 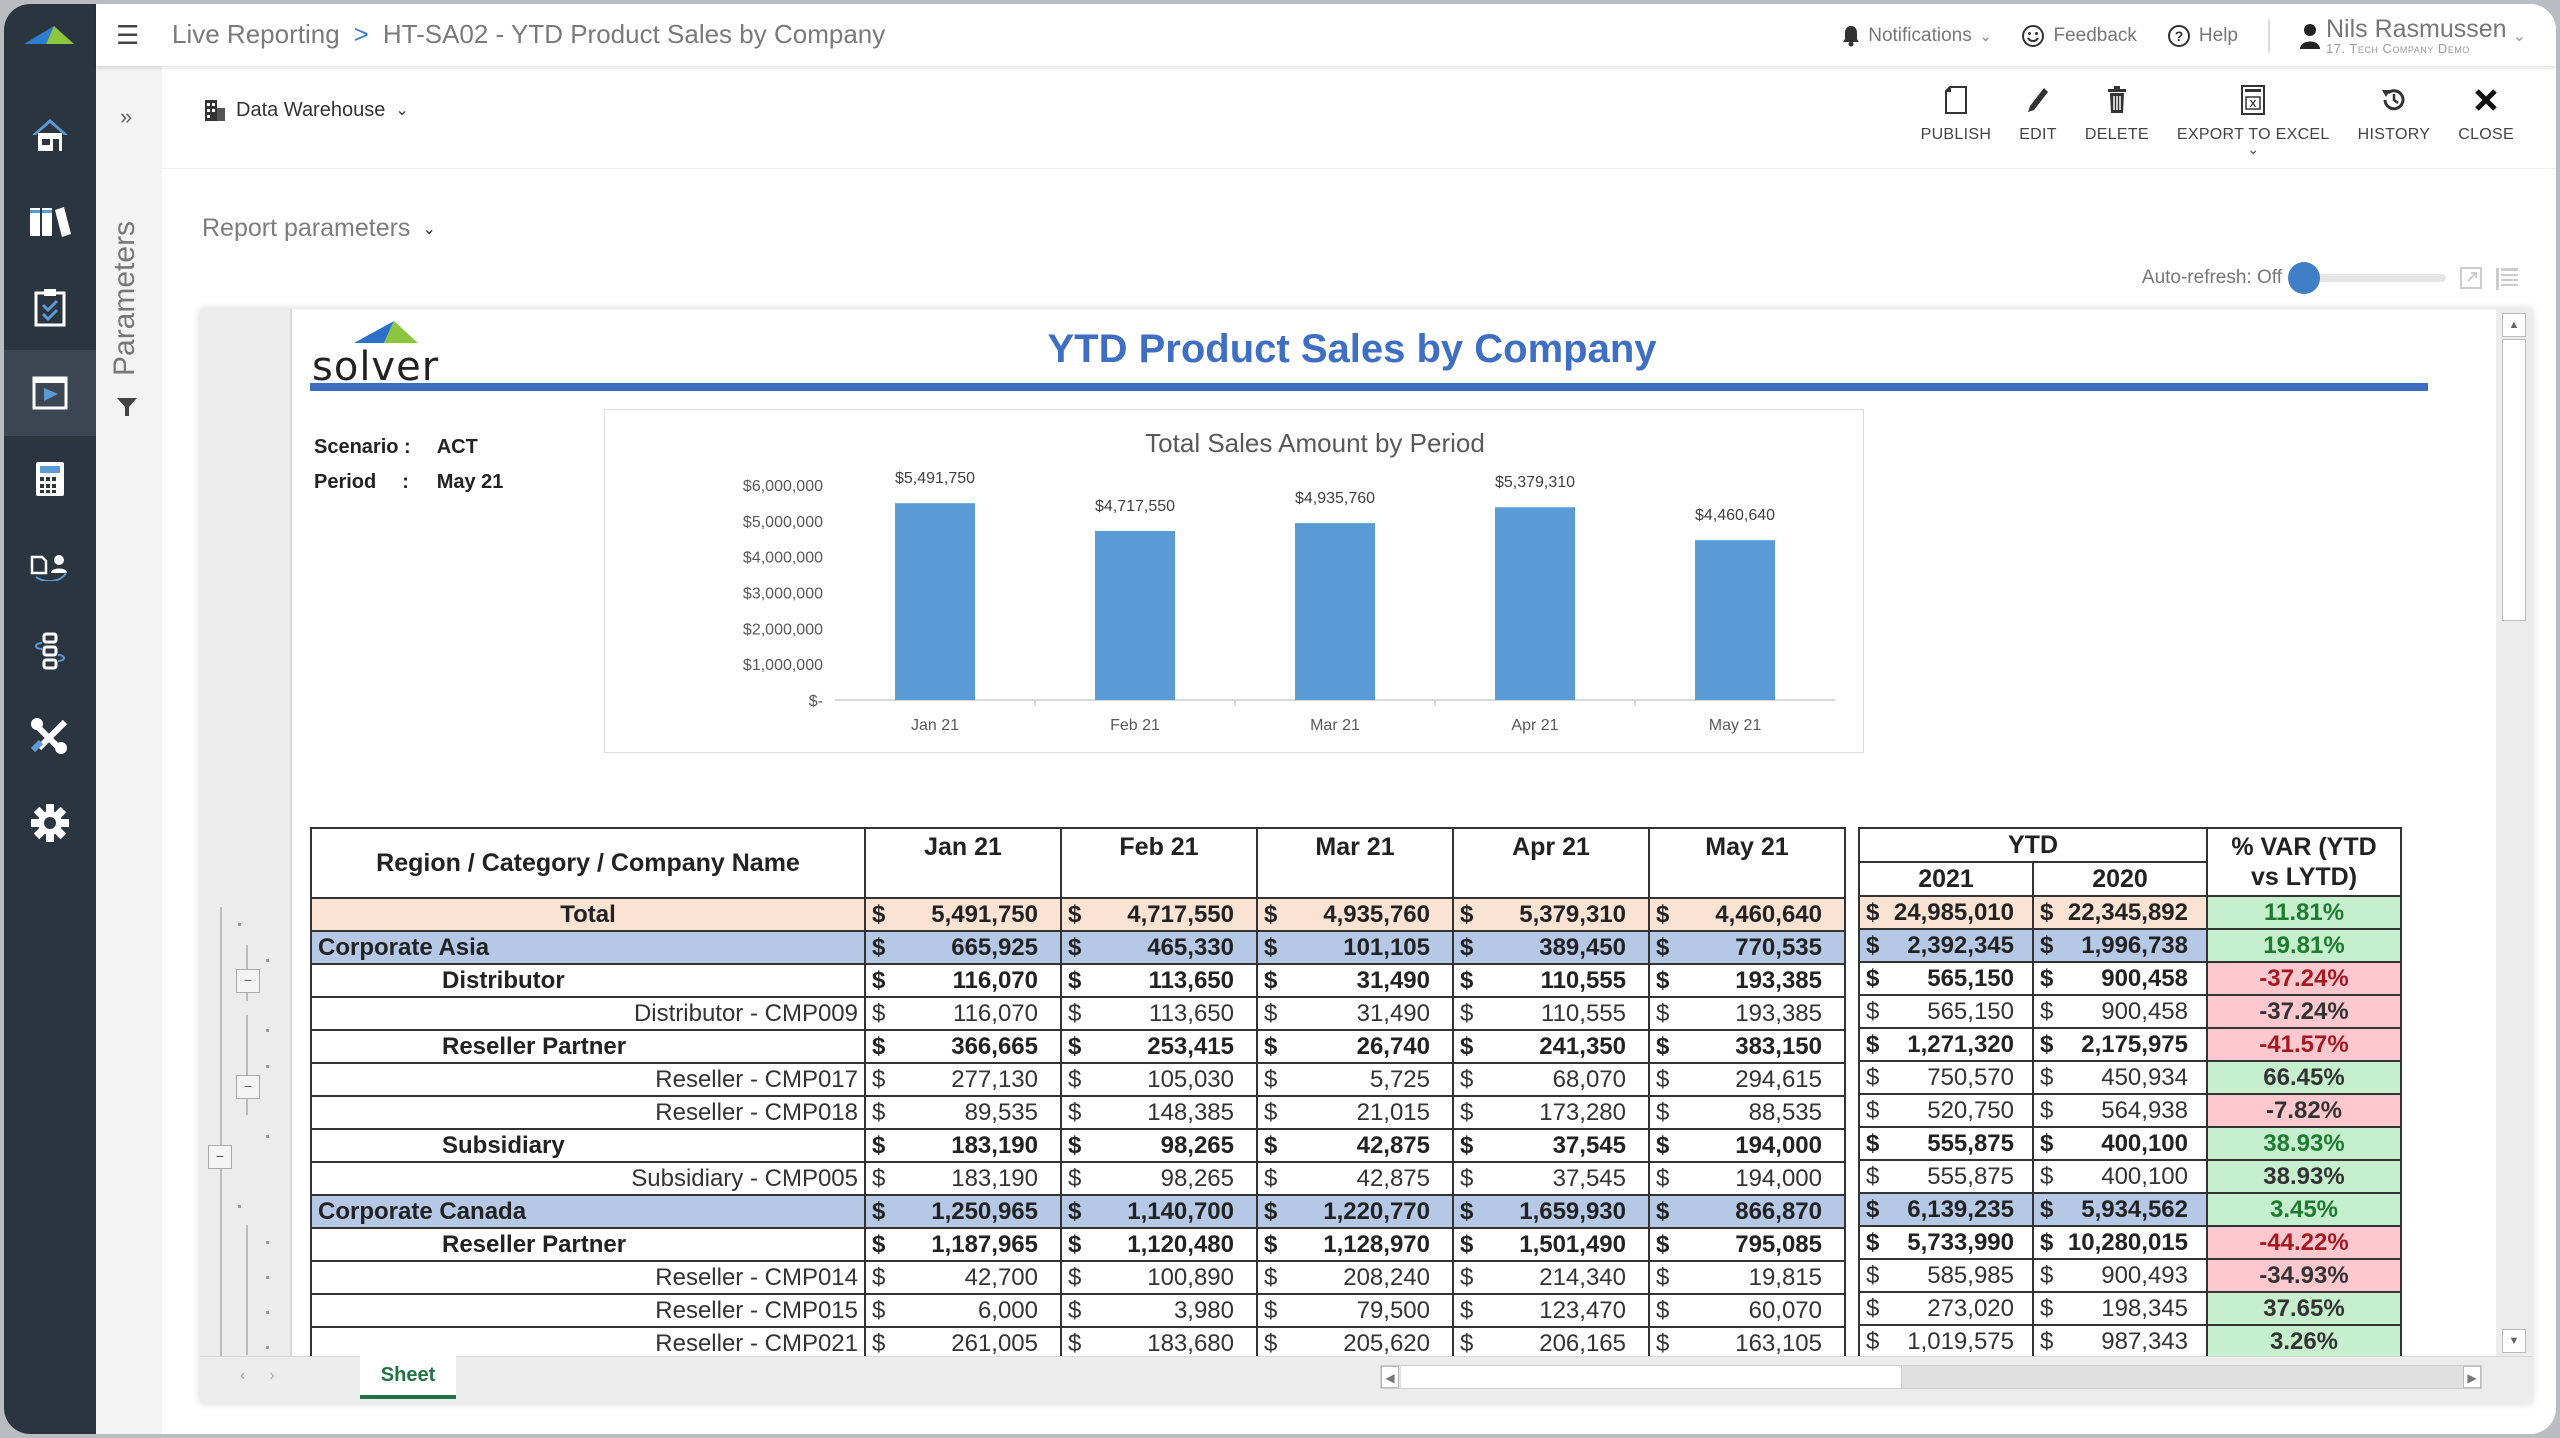 I want to click on ytd-value-cell: $400,100, so click(x=2120, y=1176).